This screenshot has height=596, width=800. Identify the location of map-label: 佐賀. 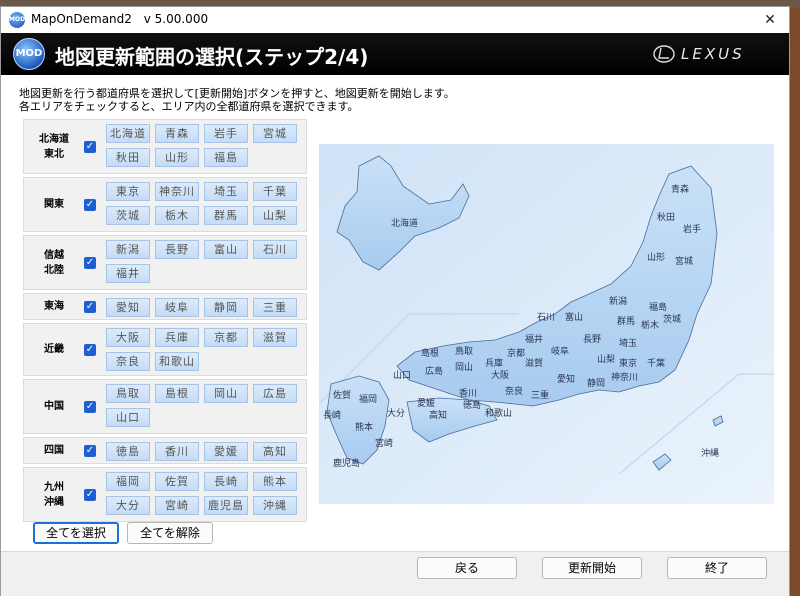
(342, 395).